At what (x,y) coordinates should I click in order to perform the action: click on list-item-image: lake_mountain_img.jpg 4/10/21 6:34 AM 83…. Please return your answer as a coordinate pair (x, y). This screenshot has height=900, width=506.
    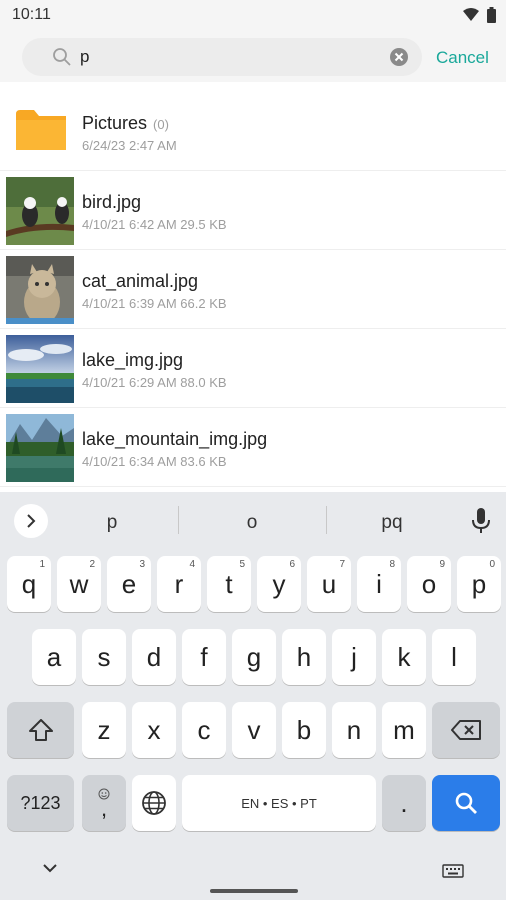
    Looking at the image, I should click on (253, 447).